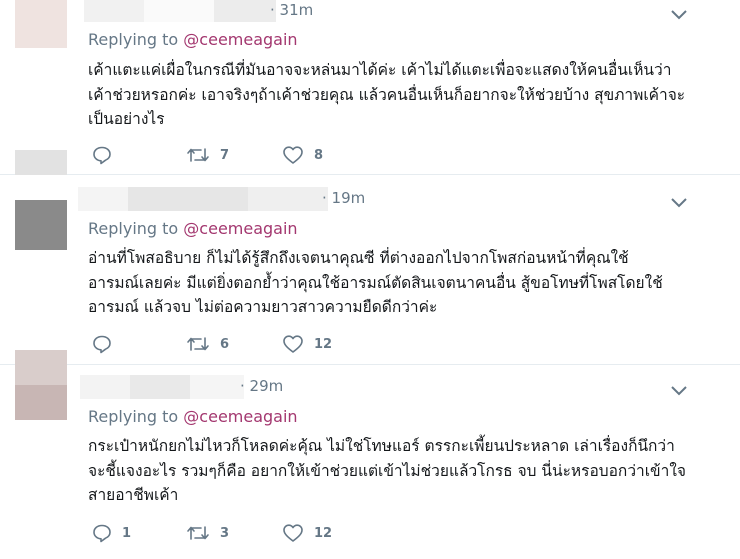  Describe the element at coordinates (133, 495) in the screenshot. I see `tweet-text-line: สายอาชีพเค้า` at that location.